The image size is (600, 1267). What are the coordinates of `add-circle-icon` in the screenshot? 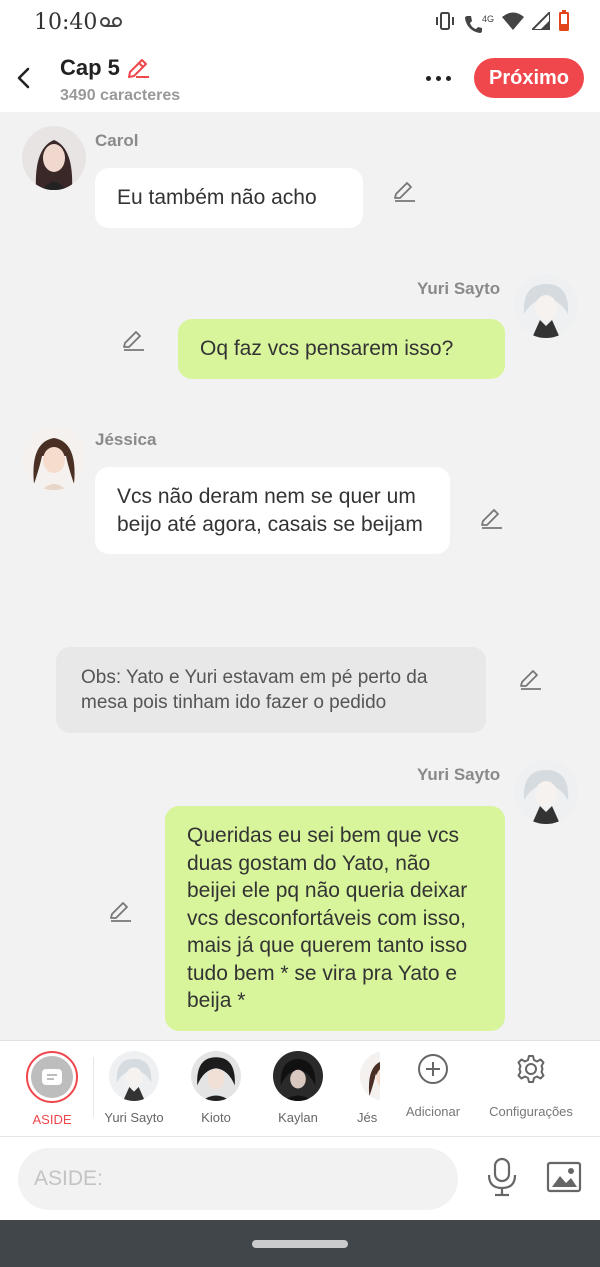 It's located at (433, 1069).